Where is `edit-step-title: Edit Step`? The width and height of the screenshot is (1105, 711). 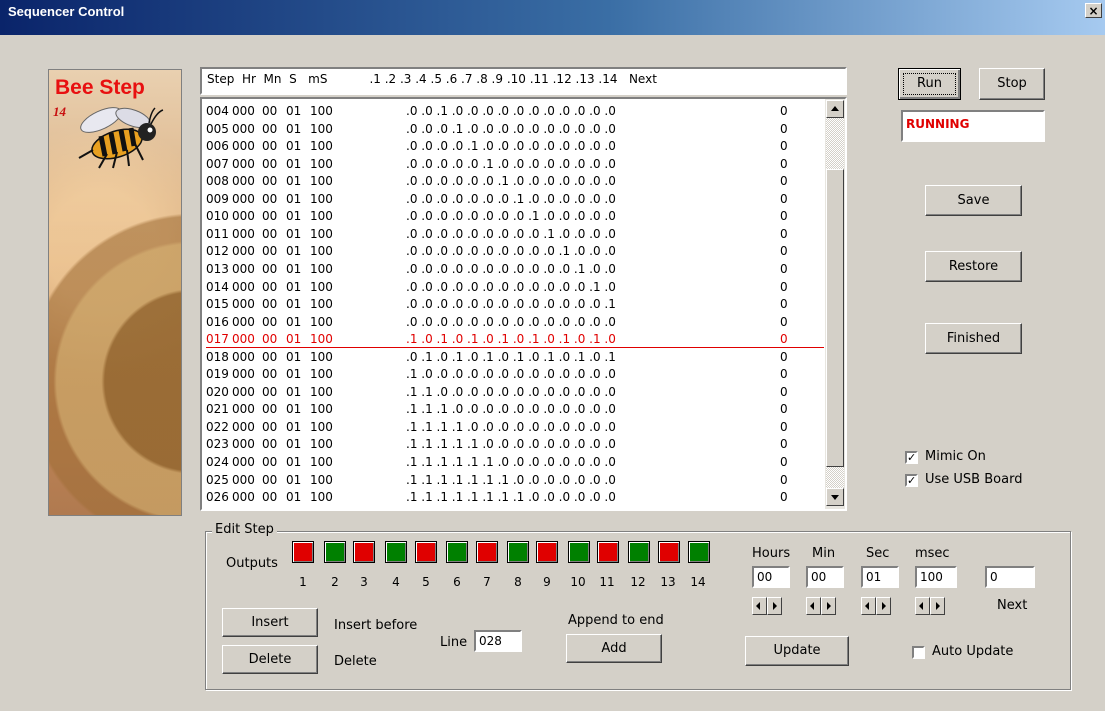 edit-step-title: Edit Step is located at coordinates (244, 529).